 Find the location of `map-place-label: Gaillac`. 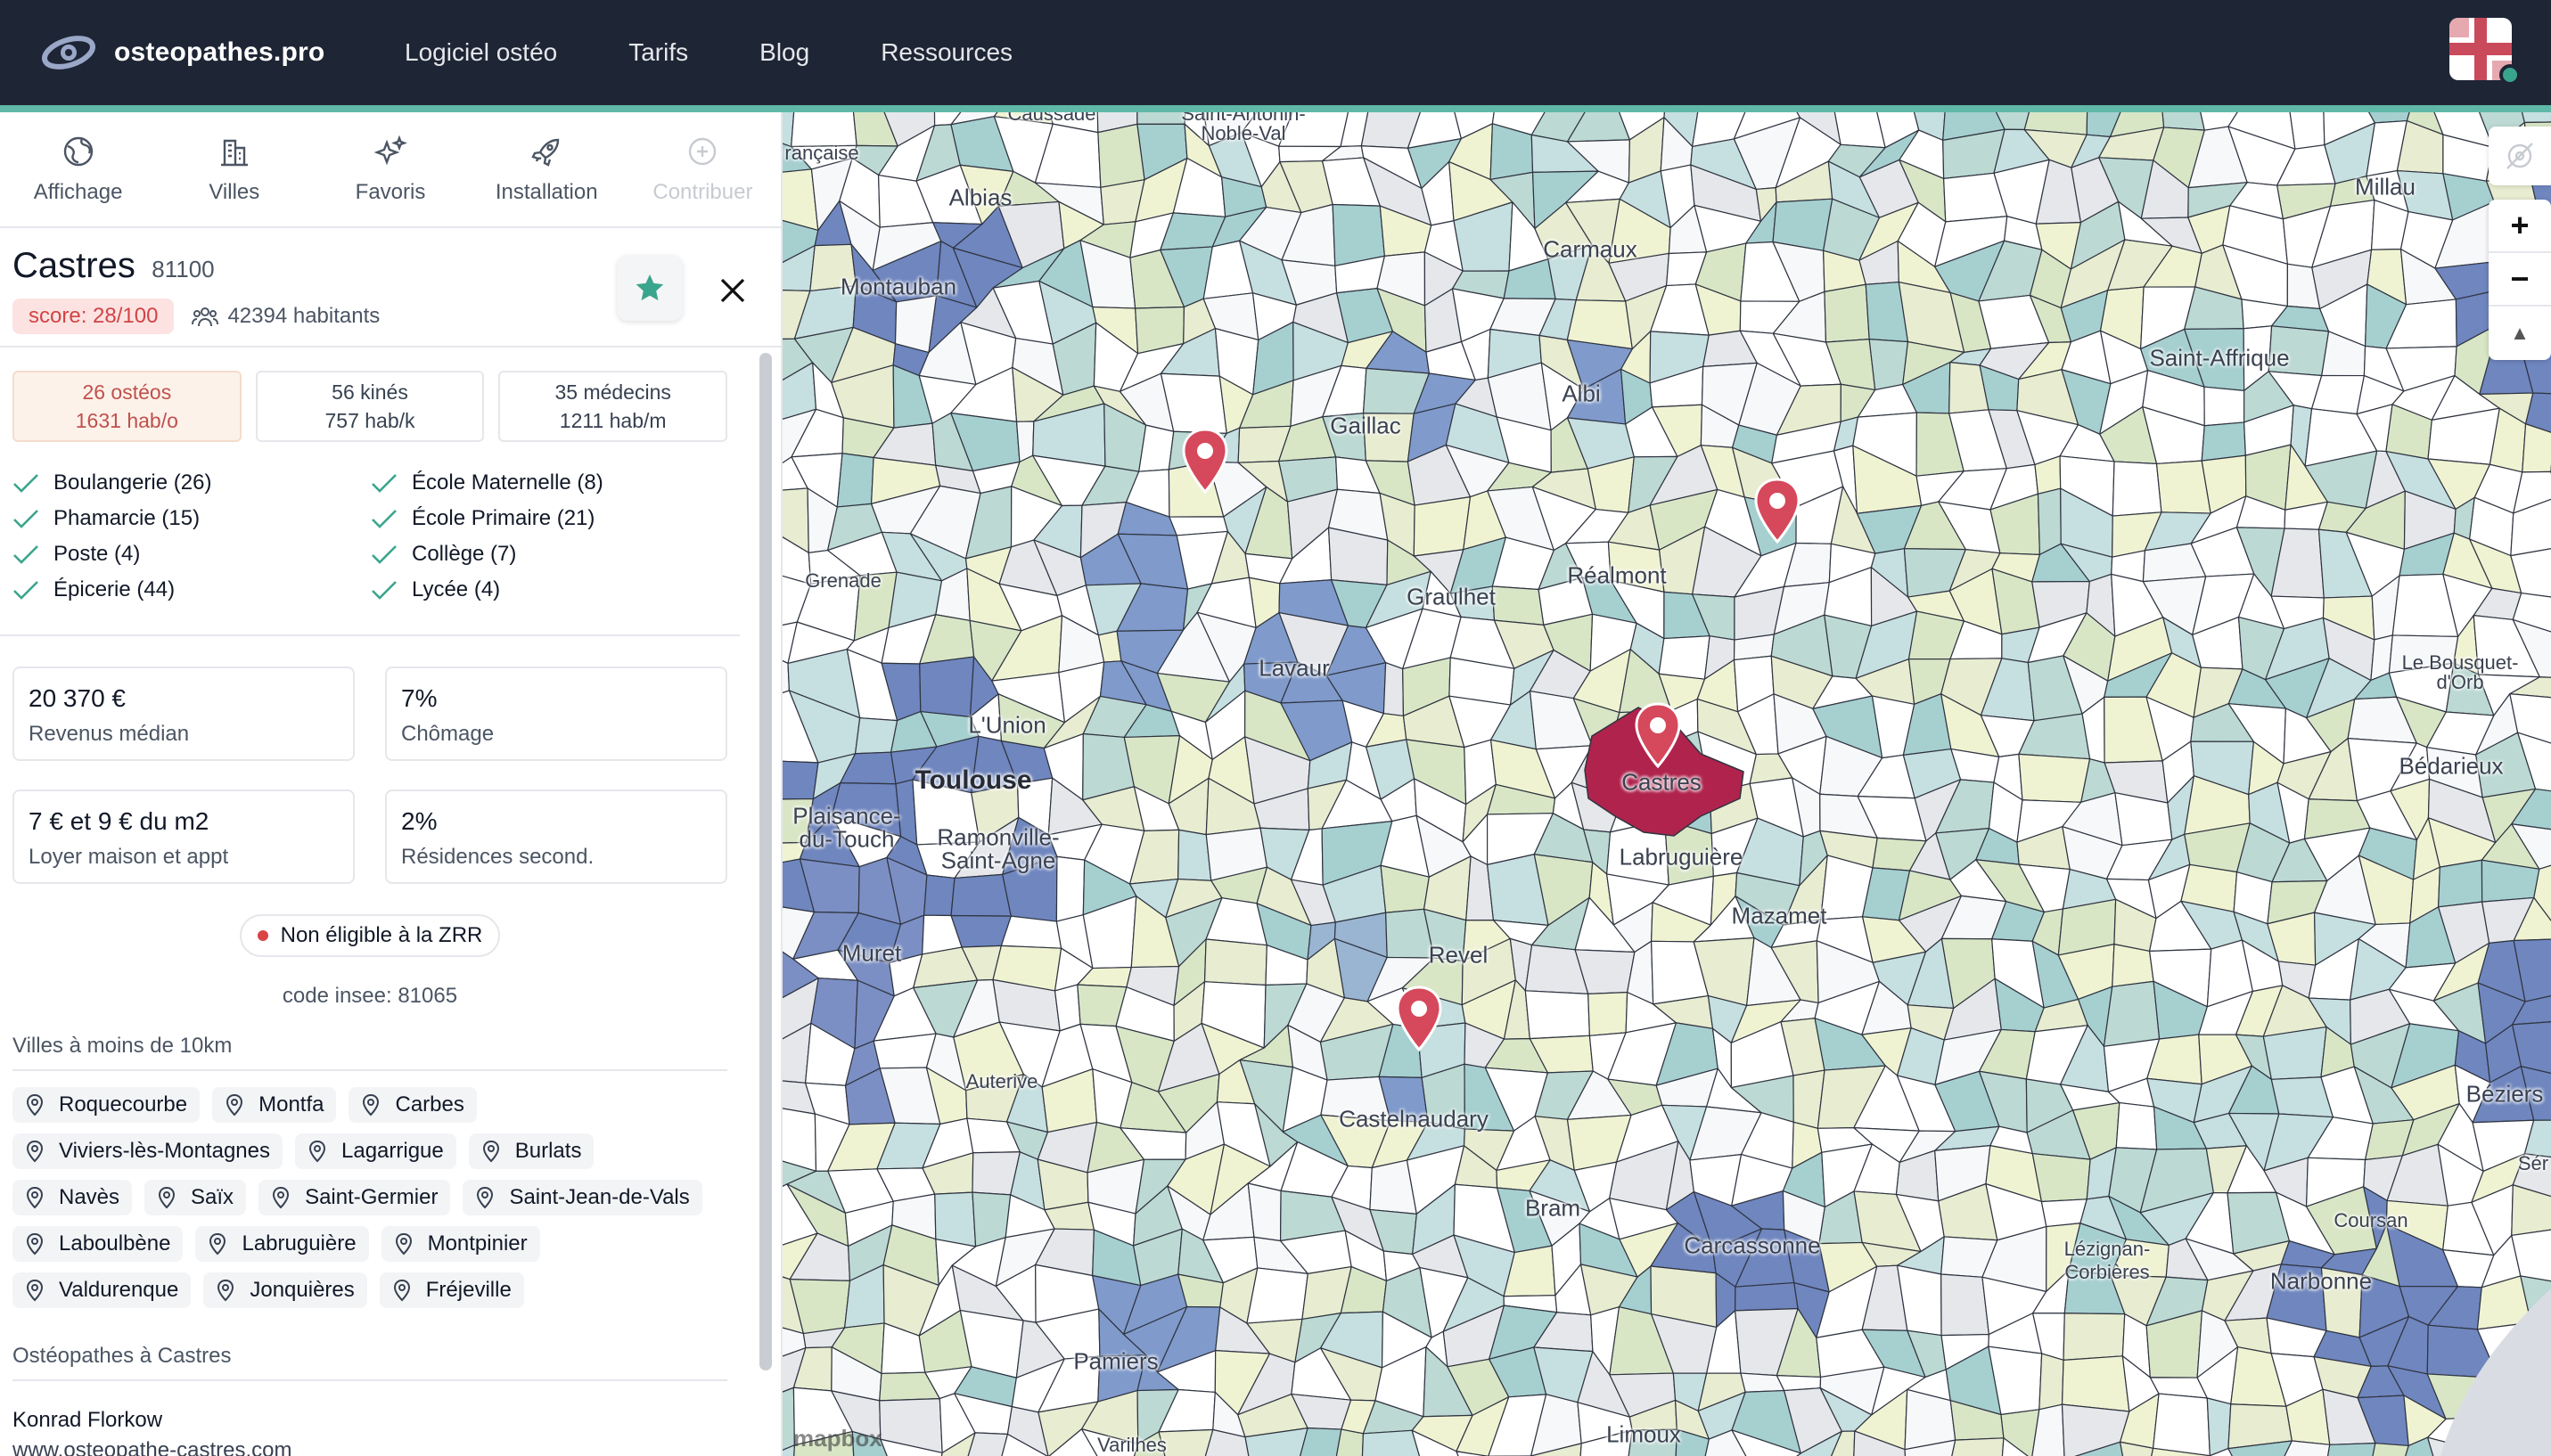

map-place-label: Gaillac is located at coordinates (1365, 426).